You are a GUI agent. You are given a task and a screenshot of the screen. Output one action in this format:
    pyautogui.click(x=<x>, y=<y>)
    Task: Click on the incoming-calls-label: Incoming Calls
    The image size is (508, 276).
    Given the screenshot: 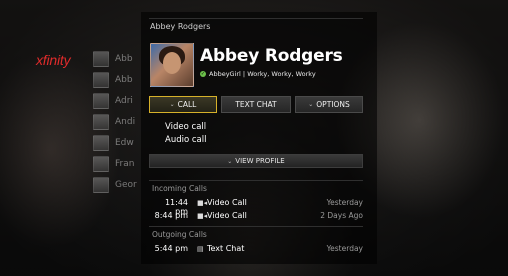 What is the action you would take?
    pyautogui.click(x=179, y=188)
    